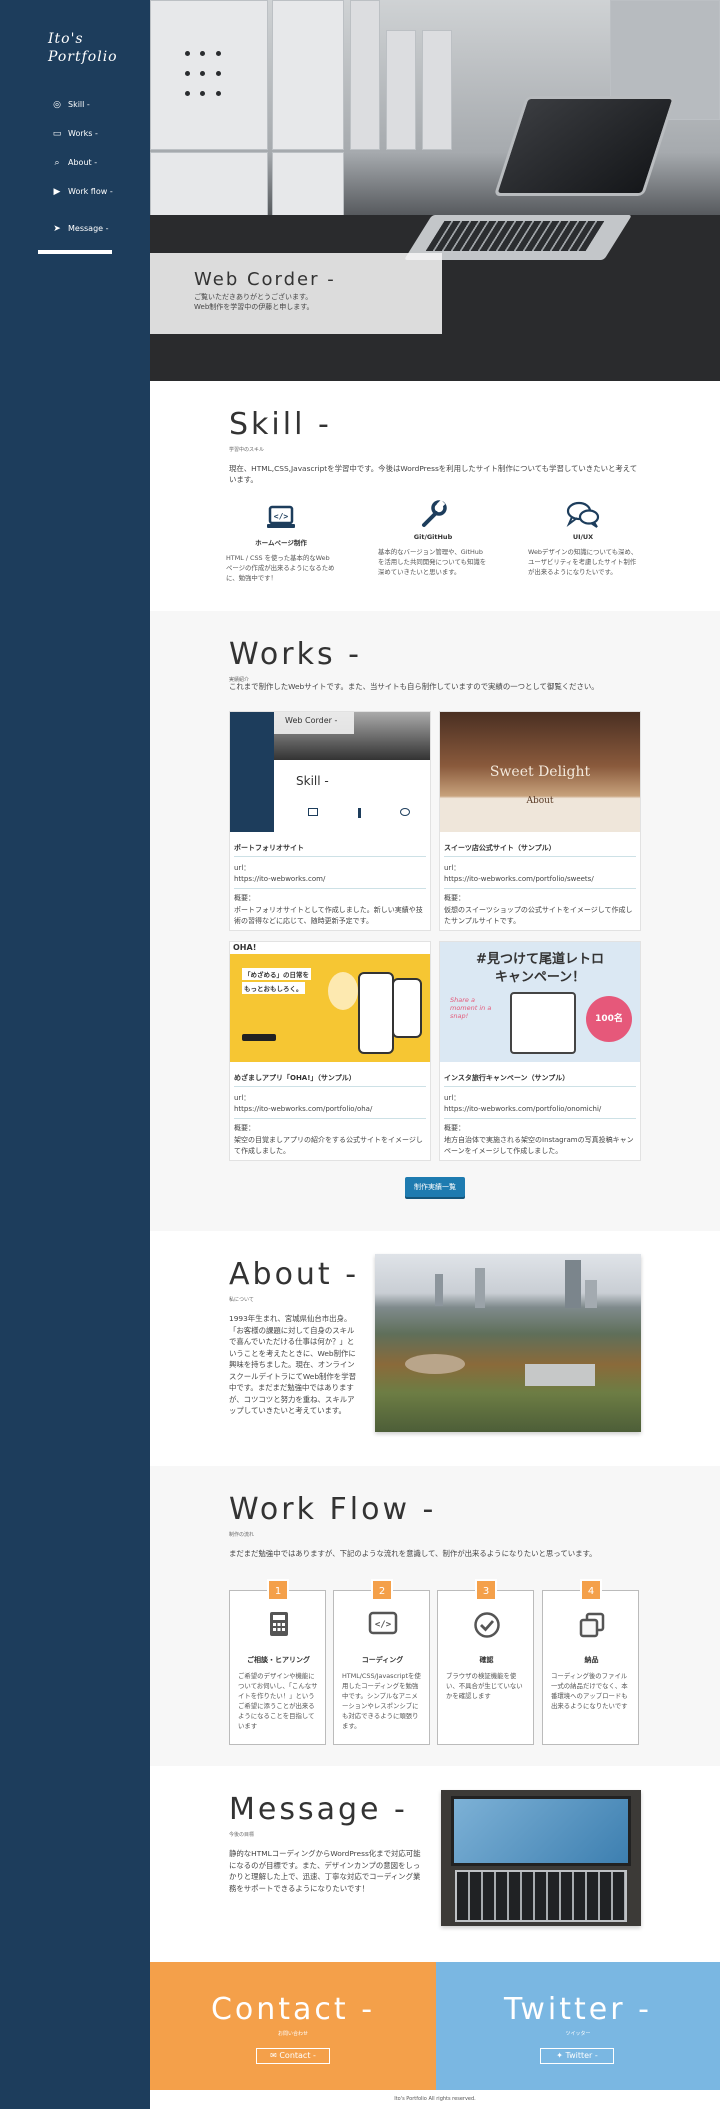  What do you see at coordinates (435, 2099) in the screenshot?
I see `footer-copyright: Ito's Portfolio All rights reserved.` at bounding box center [435, 2099].